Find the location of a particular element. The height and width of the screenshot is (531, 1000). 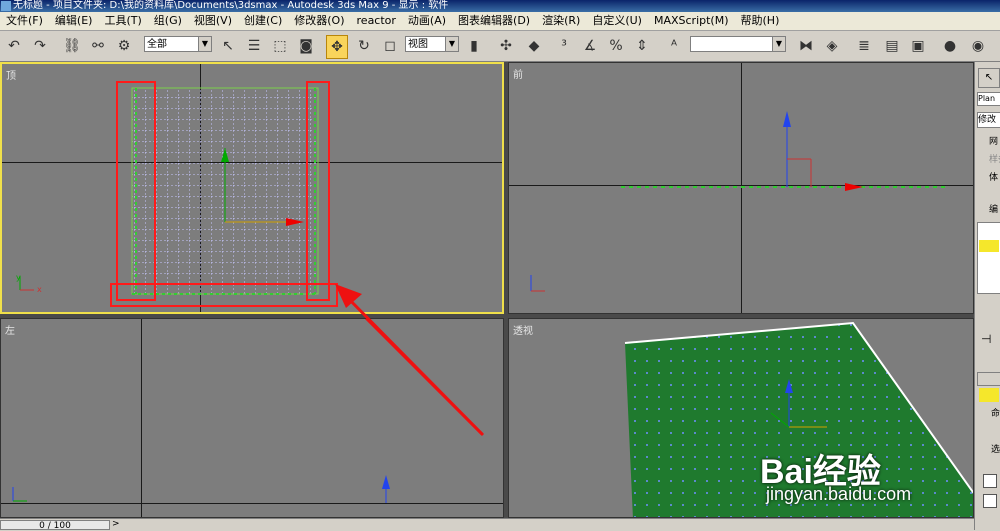

window-crossing-icon: ◙ is located at coordinates (306, 46).